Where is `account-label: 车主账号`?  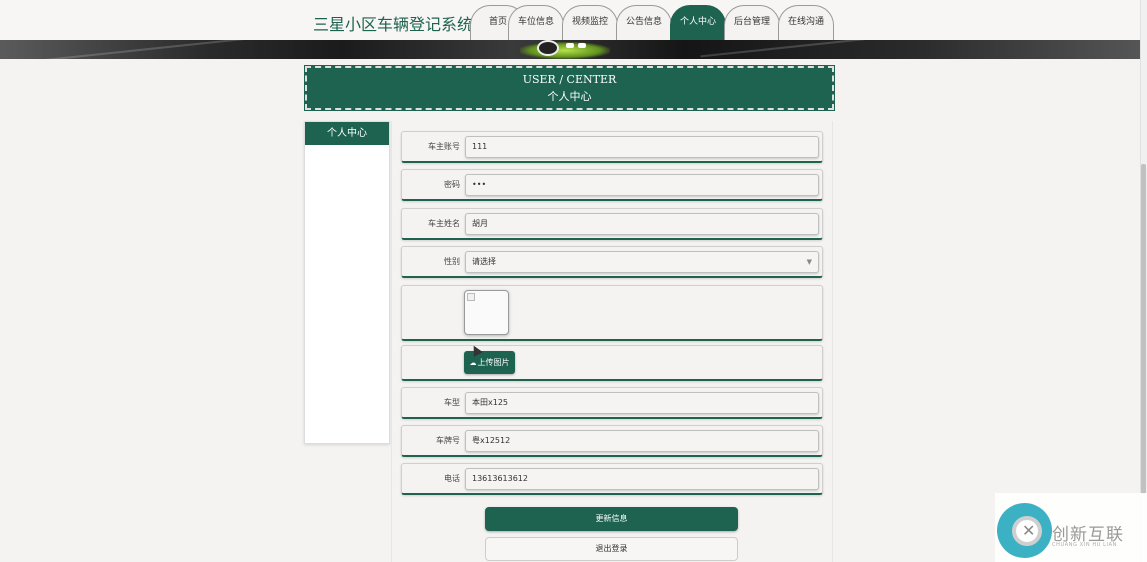 account-label: 车主账号 is located at coordinates (444, 146).